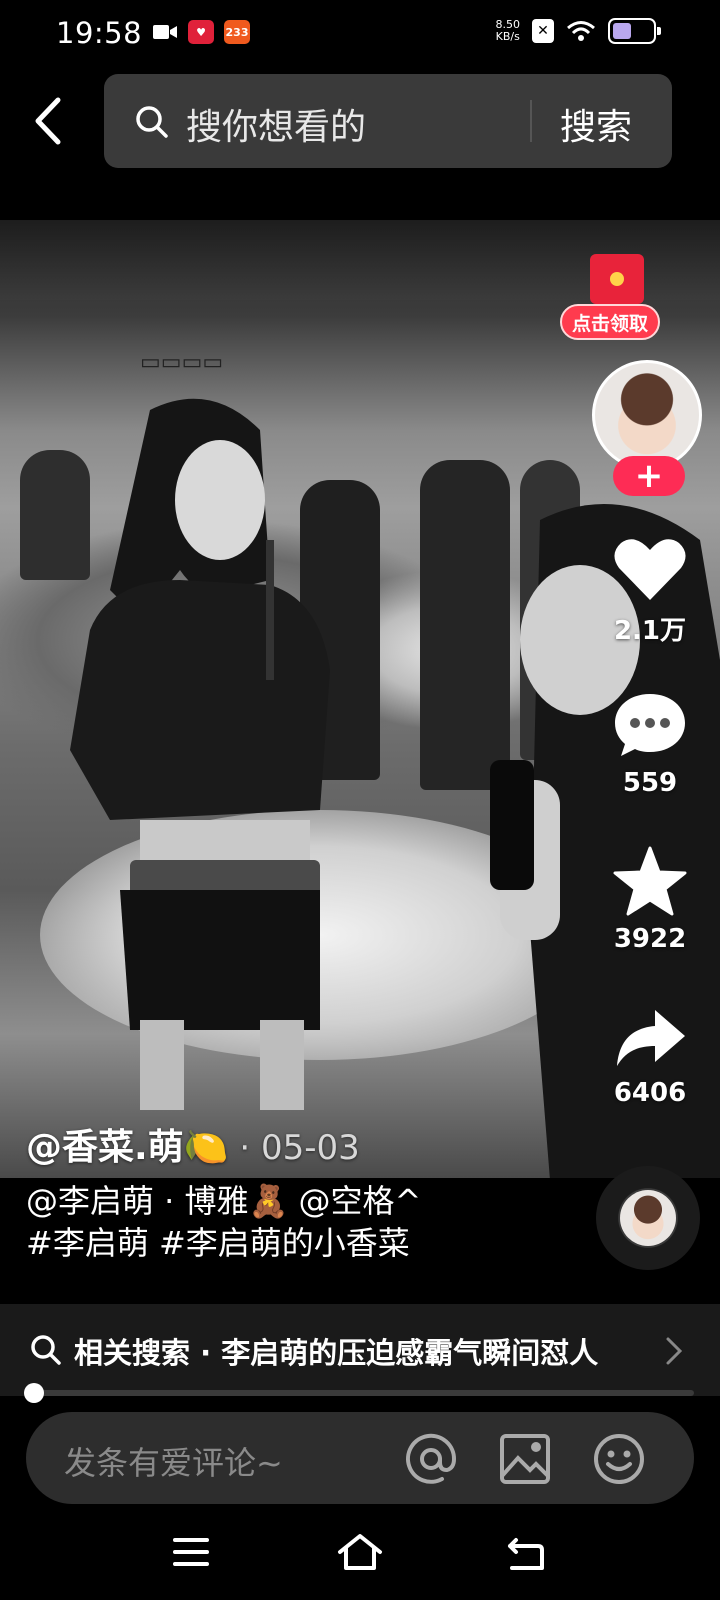 This screenshot has width=720, height=1600. I want to click on video-background-banner: ▭▭▭▭, so click(182, 362).